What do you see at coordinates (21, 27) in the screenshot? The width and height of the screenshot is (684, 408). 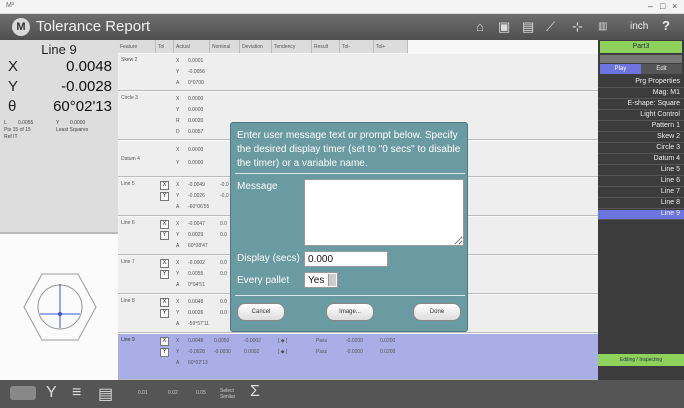 I see `logo: M` at bounding box center [21, 27].